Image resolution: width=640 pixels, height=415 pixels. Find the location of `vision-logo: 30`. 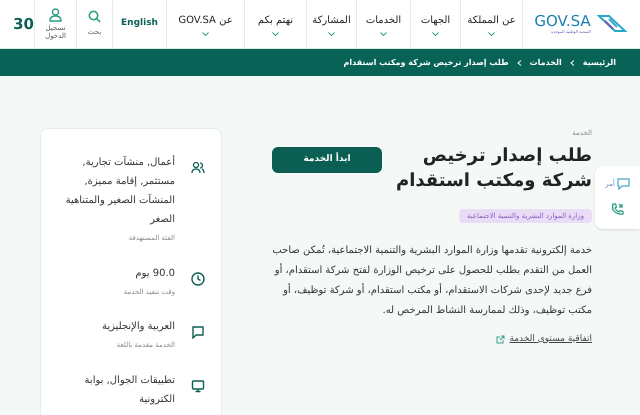

vision-logo: 30 is located at coordinates (17, 24).